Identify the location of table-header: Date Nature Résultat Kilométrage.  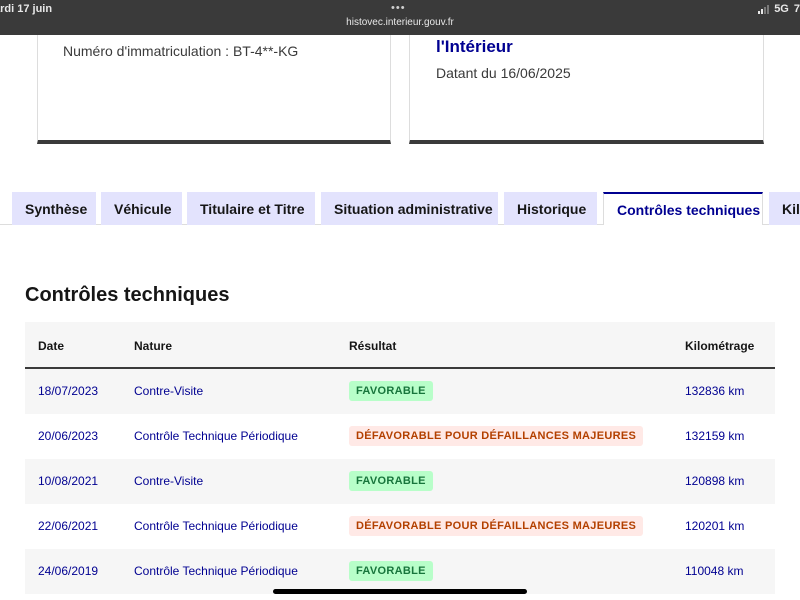
(400, 345).